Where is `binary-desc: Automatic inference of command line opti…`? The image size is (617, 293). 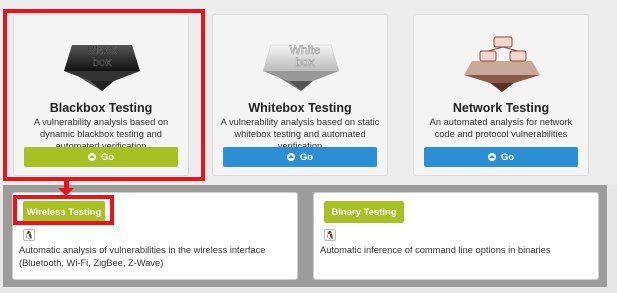 binary-desc: Automatic inference of command line opti… is located at coordinates (435, 250).